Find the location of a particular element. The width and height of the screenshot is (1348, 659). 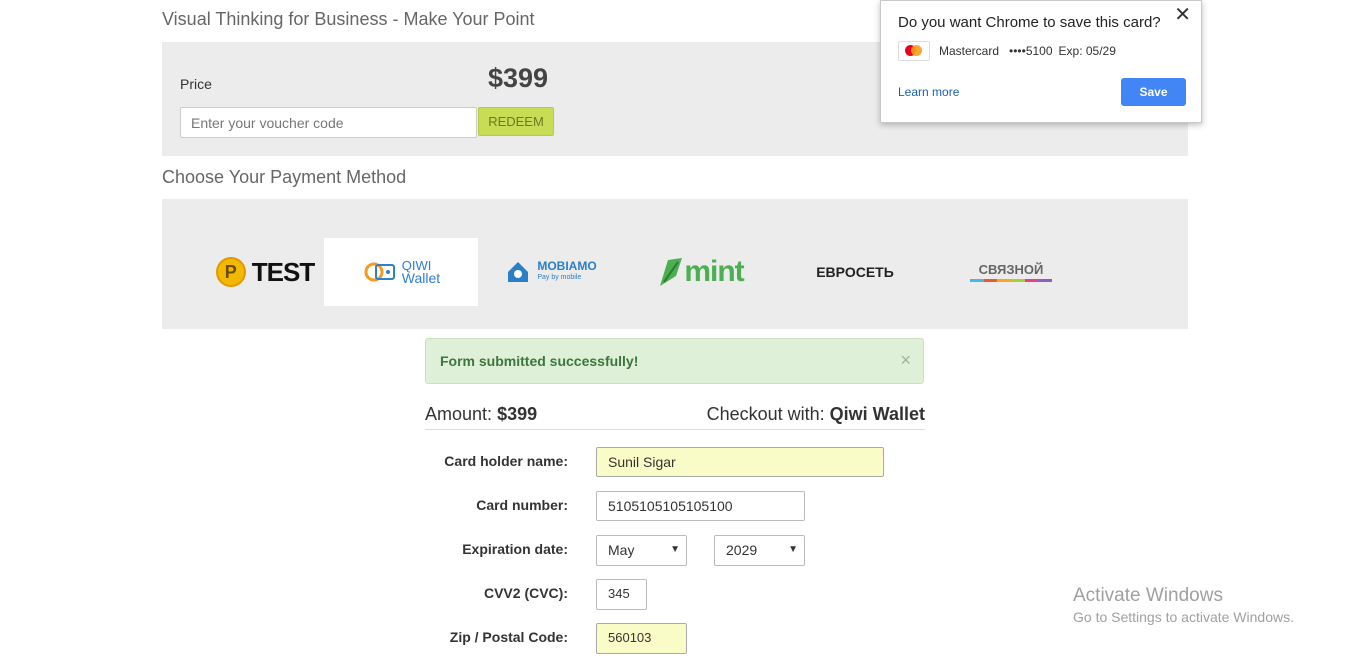

payment-method-label: ЕВРОСЕТЬ is located at coordinates (855, 272).